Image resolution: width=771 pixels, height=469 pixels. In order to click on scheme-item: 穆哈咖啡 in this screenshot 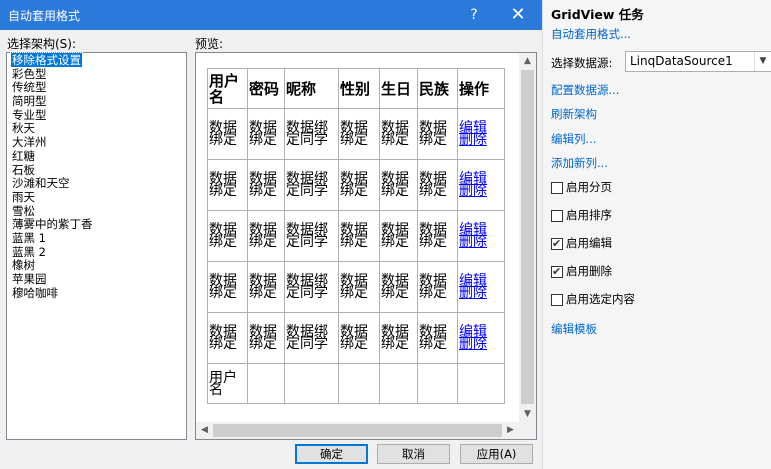, I will do `click(98, 293)`.